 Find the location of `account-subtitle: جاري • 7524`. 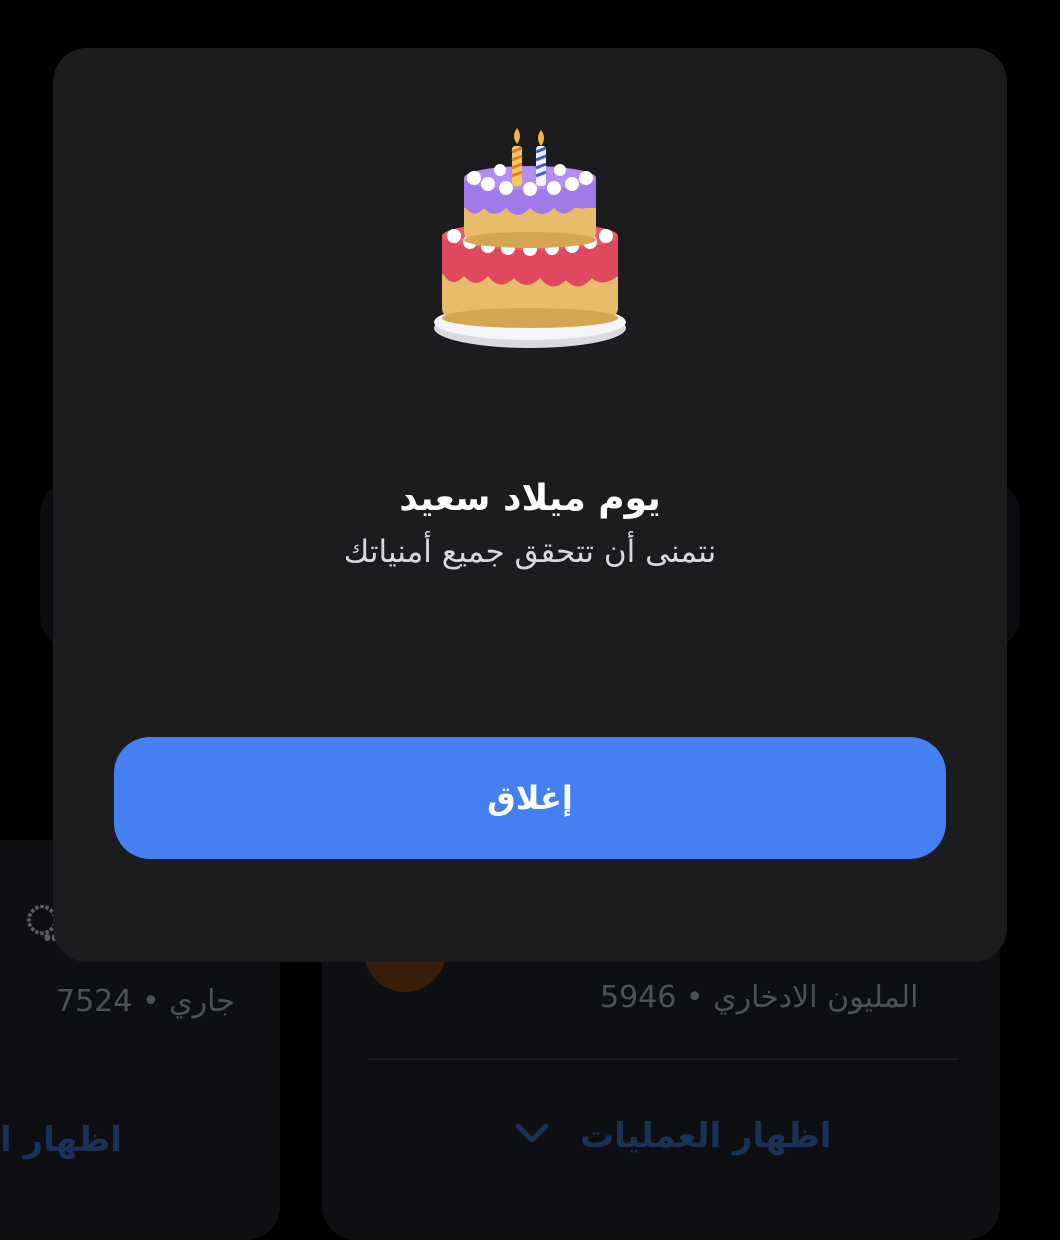

account-subtitle: جاري • 7524 is located at coordinates (145, 1001).